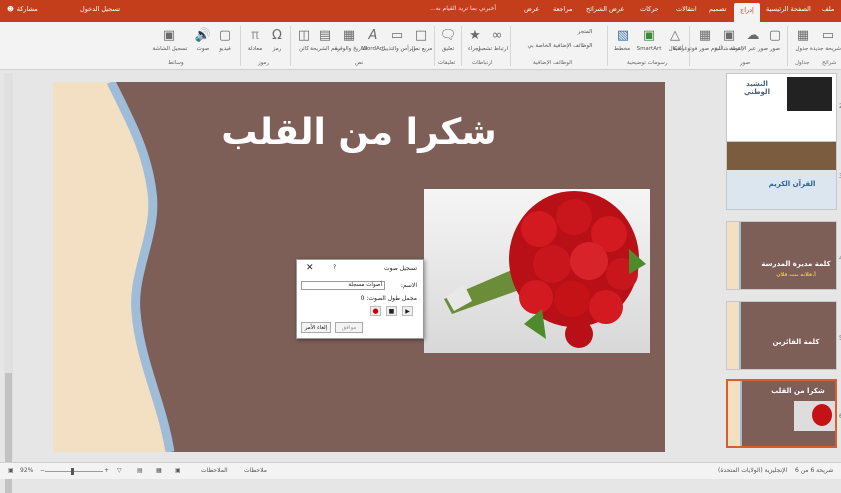 The width and height of the screenshot is (841, 493). I want to click on help-button: ?, so click(334, 267).